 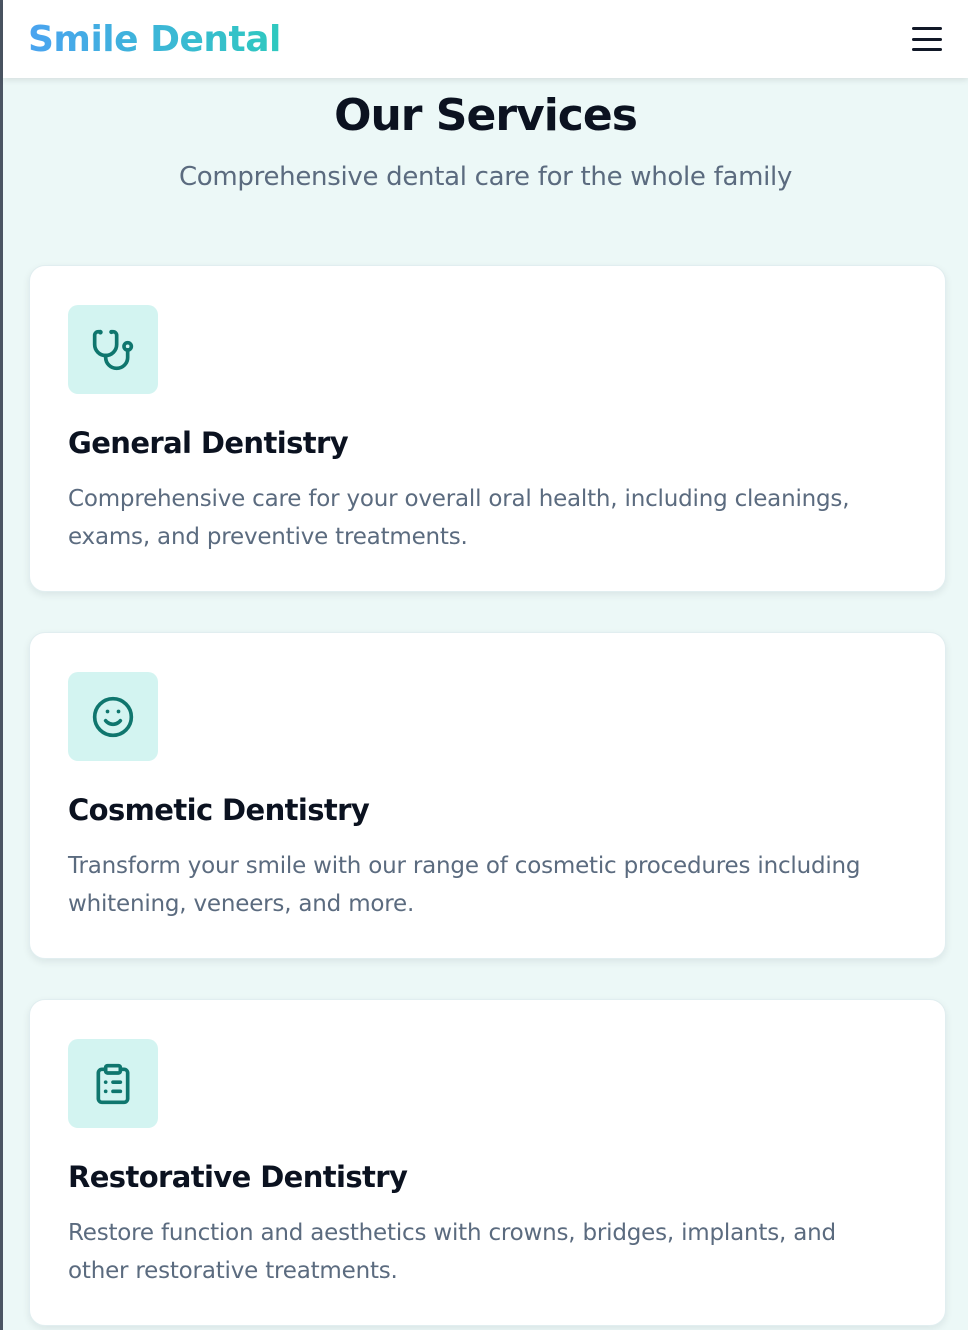 I want to click on stethoscope-icon, so click(x=113, y=349).